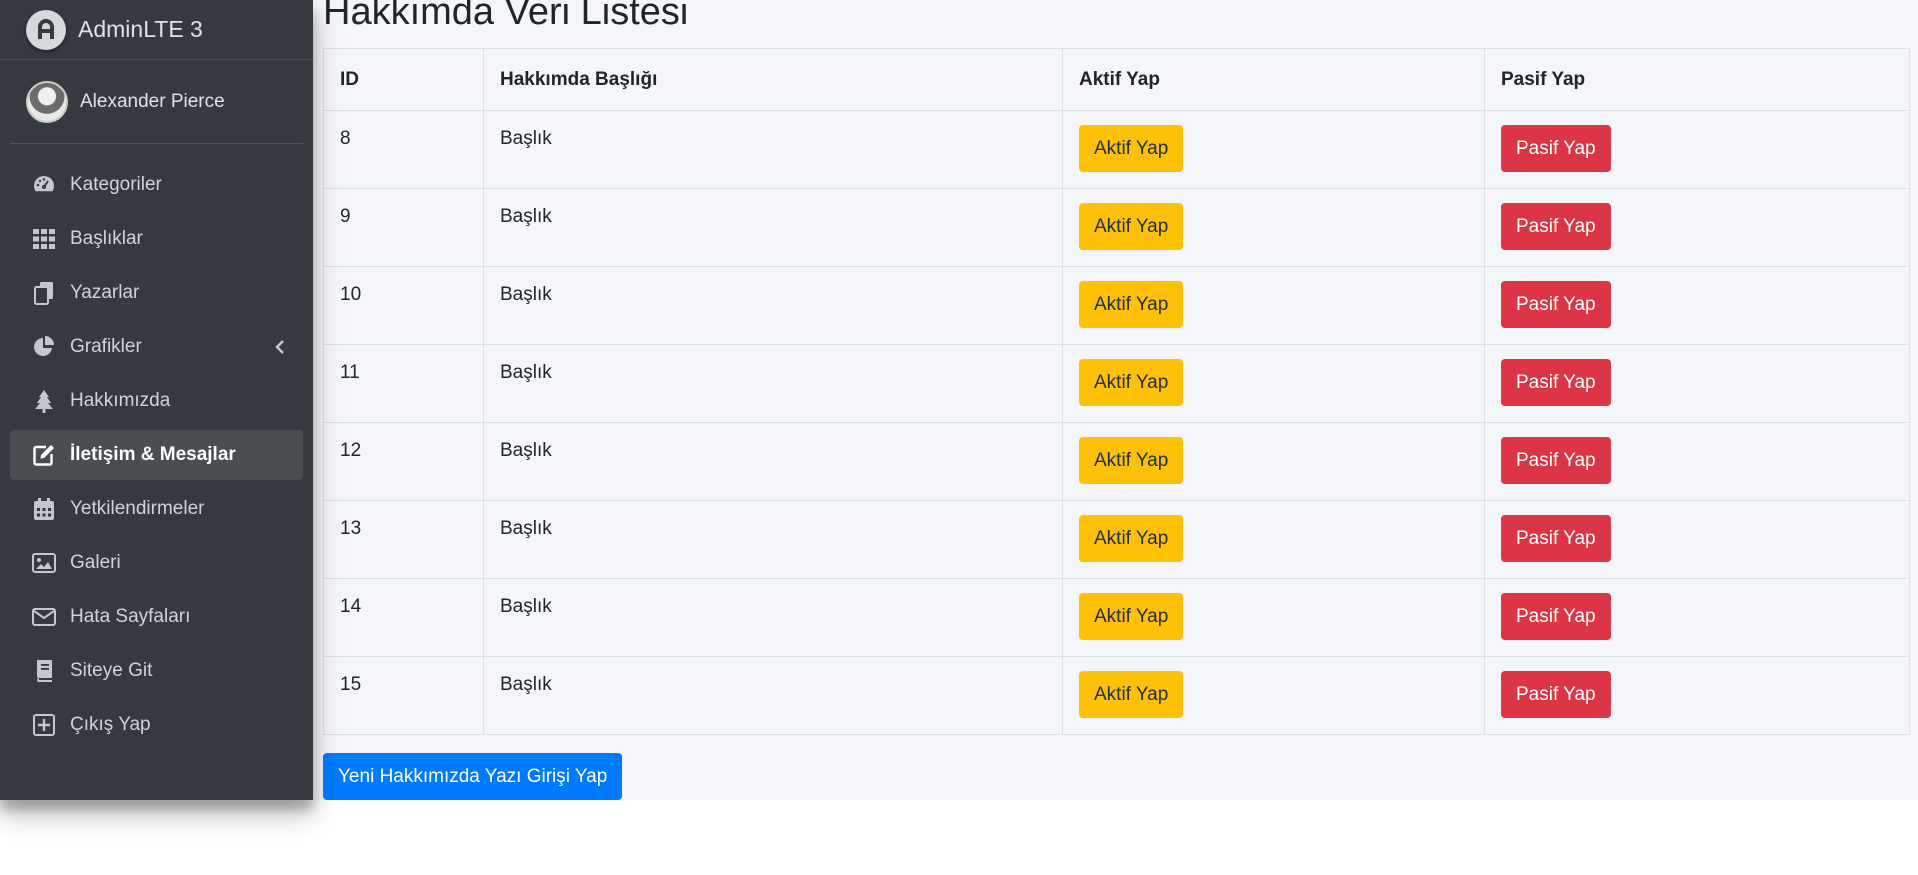  Describe the element at coordinates (473, 776) in the screenshot. I see `add-new-about-button: Yeni Hakkımızda Yazı Girişi Yap` at that location.